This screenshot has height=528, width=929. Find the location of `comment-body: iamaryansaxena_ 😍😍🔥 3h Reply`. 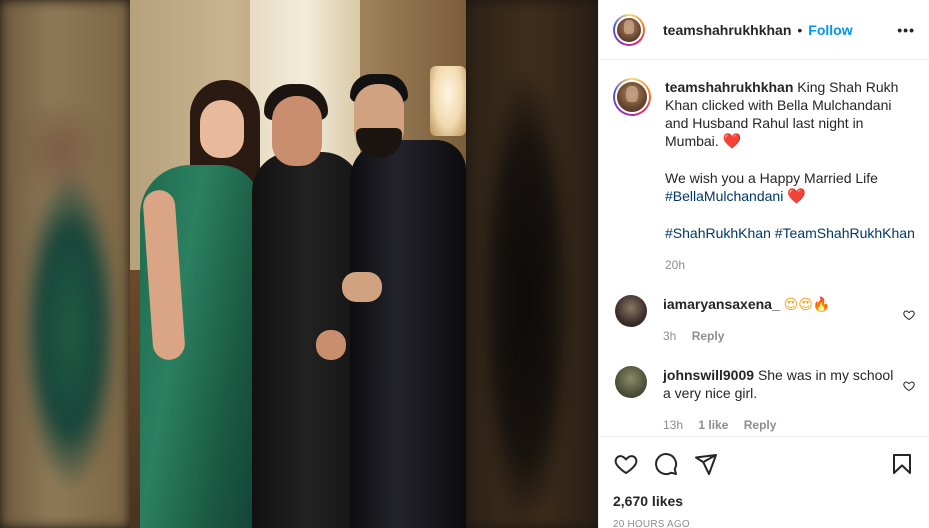

comment-body: iamaryansaxena_ 😍😍🔥 3h Reply is located at coordinates (779, 320).